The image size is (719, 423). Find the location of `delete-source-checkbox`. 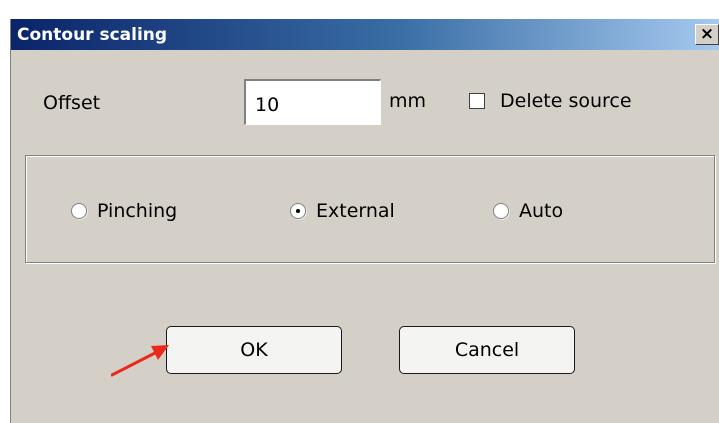

delete-source-checkbox is located at coordinates (477, 101).